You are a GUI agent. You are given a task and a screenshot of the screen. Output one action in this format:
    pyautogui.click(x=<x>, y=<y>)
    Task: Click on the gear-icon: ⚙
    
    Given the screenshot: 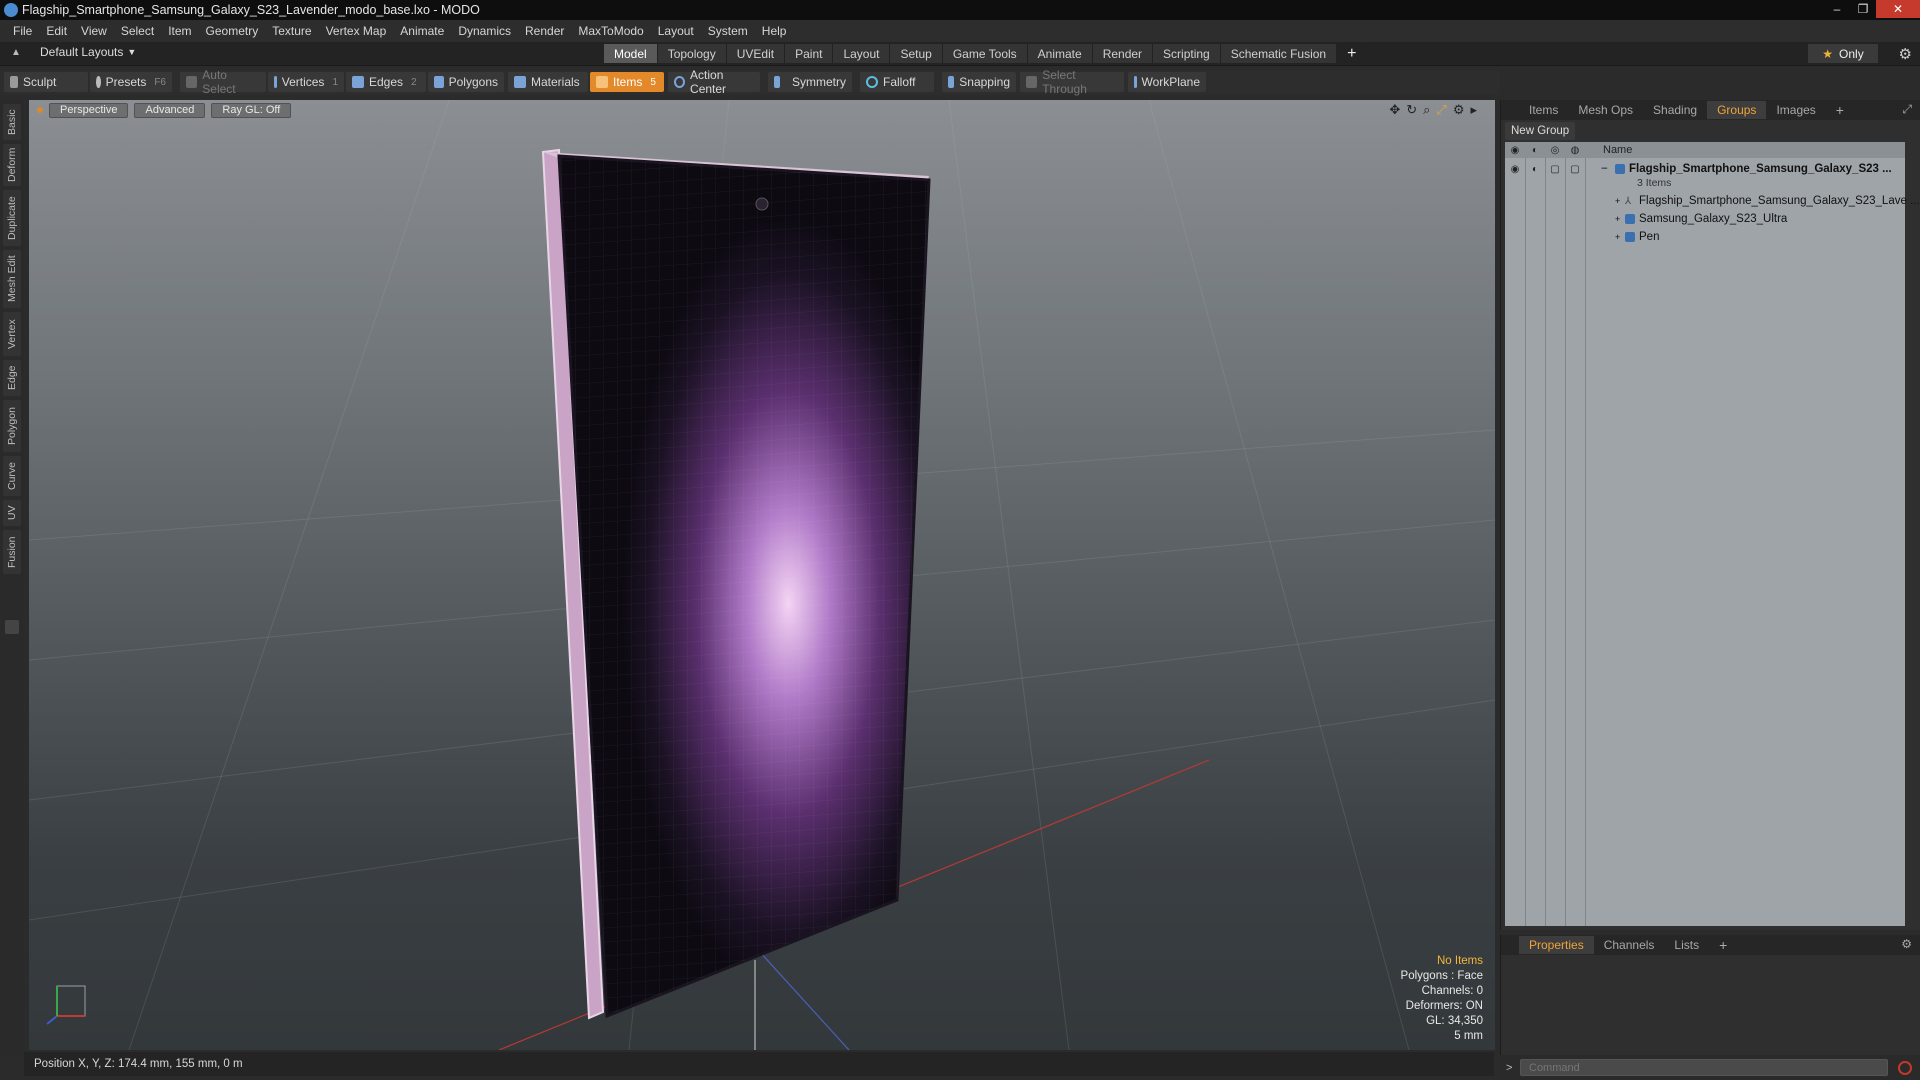 What is the action you would take?
    pyautogui.click(x=1905, y=54)
    